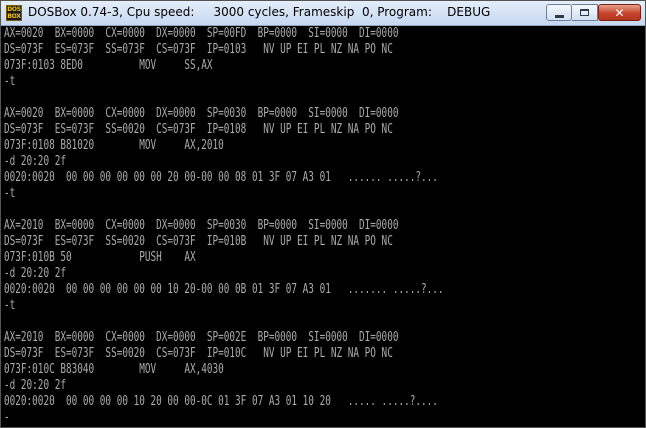 The width and height of the screenshot is (646, 428). Describe the element at coordinates (559, 16) in the screenshot. I see `minimize-icon` at that location.